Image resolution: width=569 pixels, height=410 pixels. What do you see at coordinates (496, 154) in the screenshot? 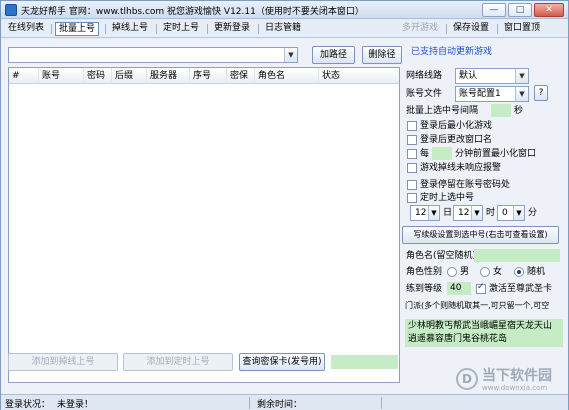
I see `periodic-minimize-label: 分钟前置最小化窗口` at bounding box center [496, 154].